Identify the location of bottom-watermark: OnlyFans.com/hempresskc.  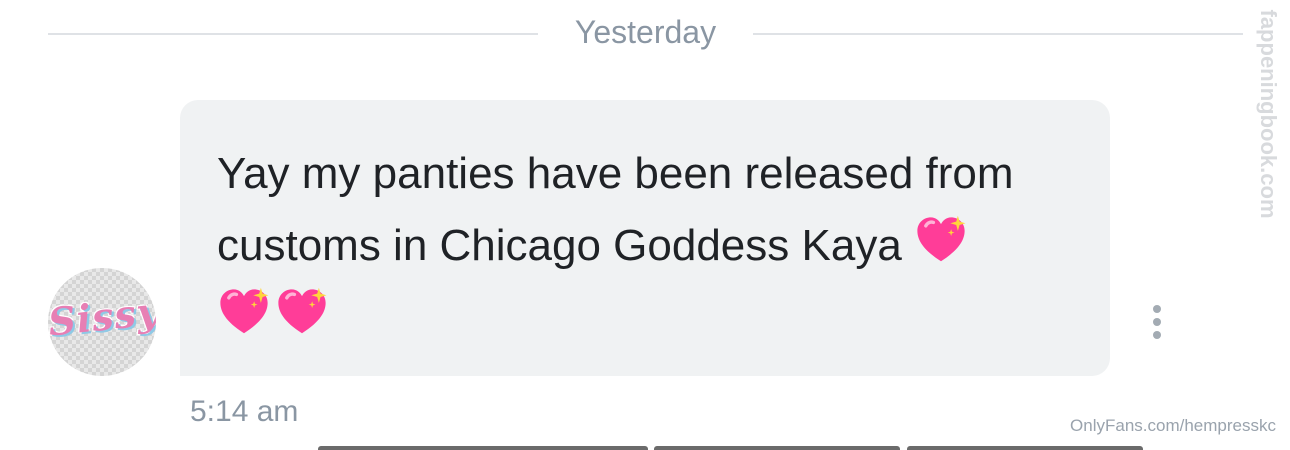
(1173, 425).